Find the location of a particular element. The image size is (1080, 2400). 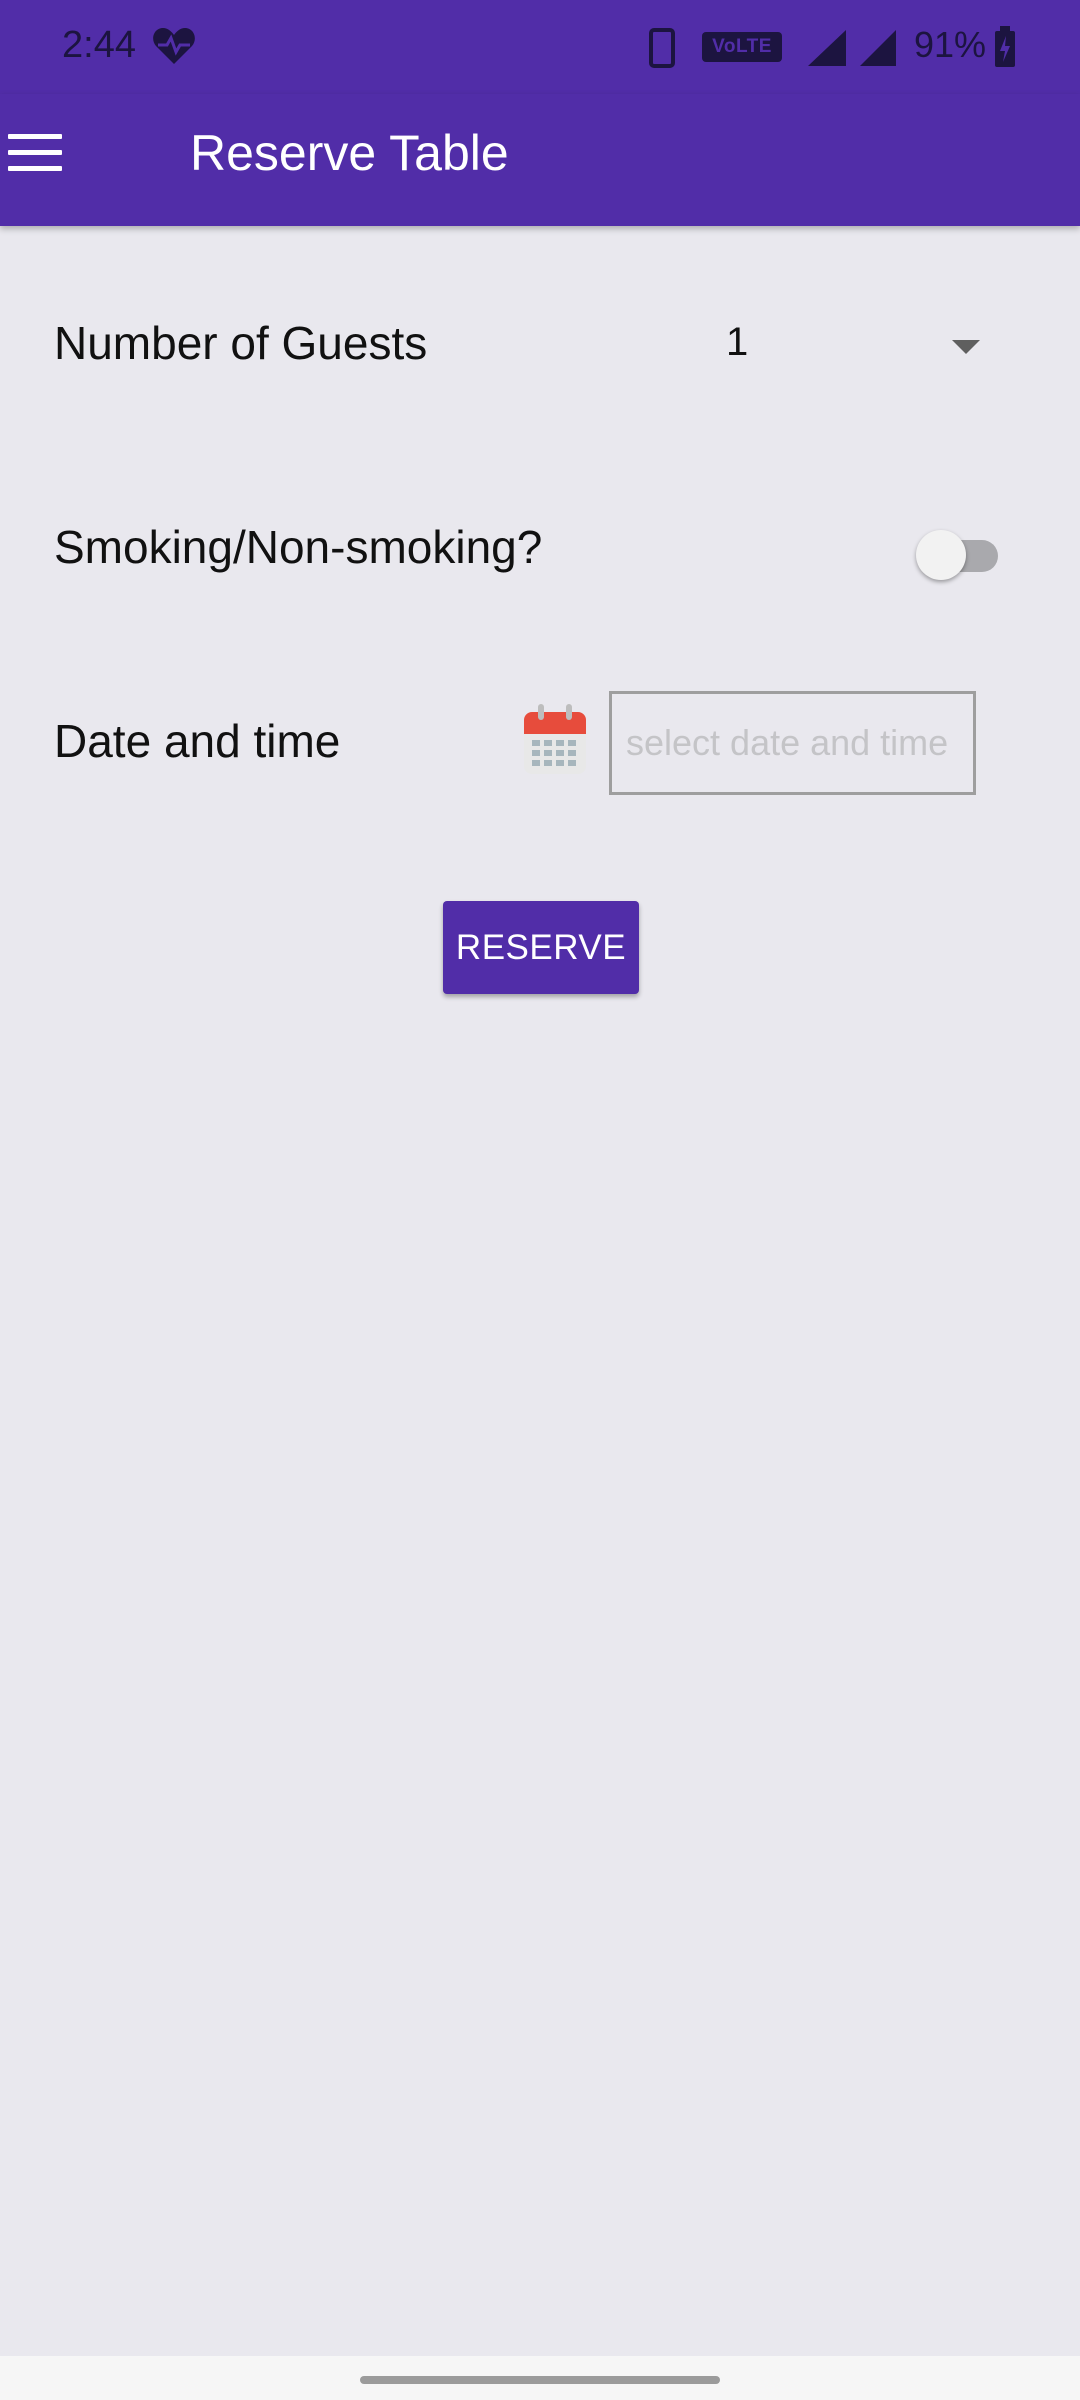

smoking-label: Smoking/Non-smoking? is located at coordinates (298, 547).